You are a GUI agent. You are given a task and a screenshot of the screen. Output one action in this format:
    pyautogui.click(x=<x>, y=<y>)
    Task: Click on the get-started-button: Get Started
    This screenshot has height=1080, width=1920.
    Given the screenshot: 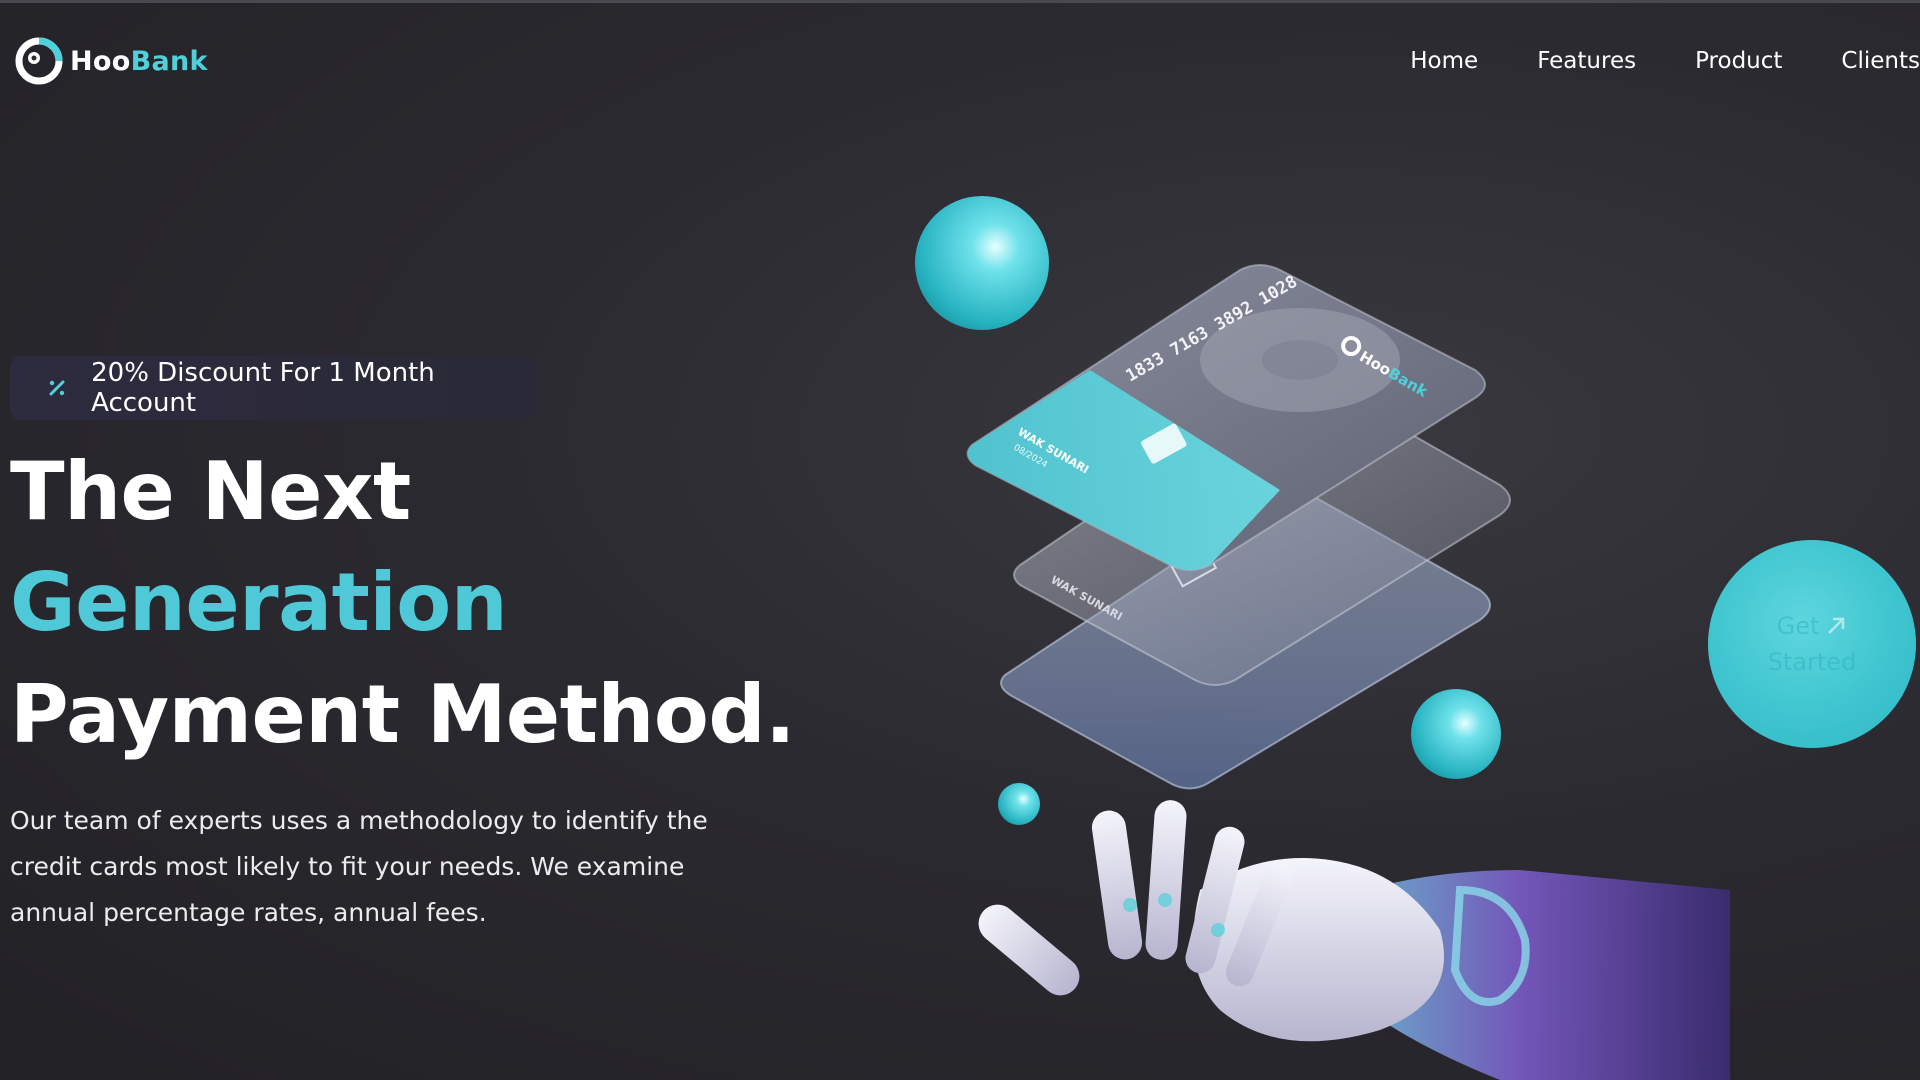 What is the action you would take?
    pyautogui.click(x=1812, y=644)
    